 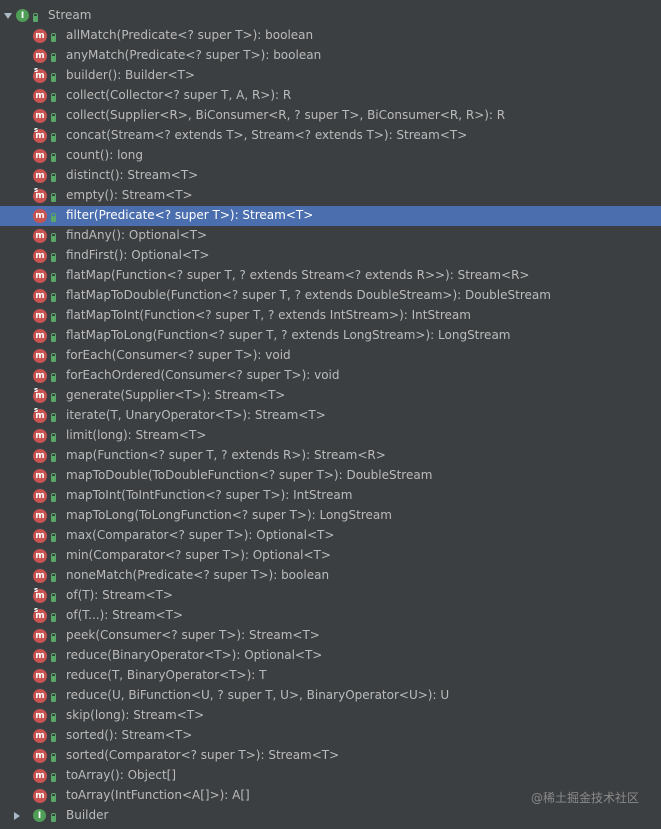 I want to click on tree-node-method: m s generate(Supplier<T>): Stream<T>, so click(x=330, y=396).